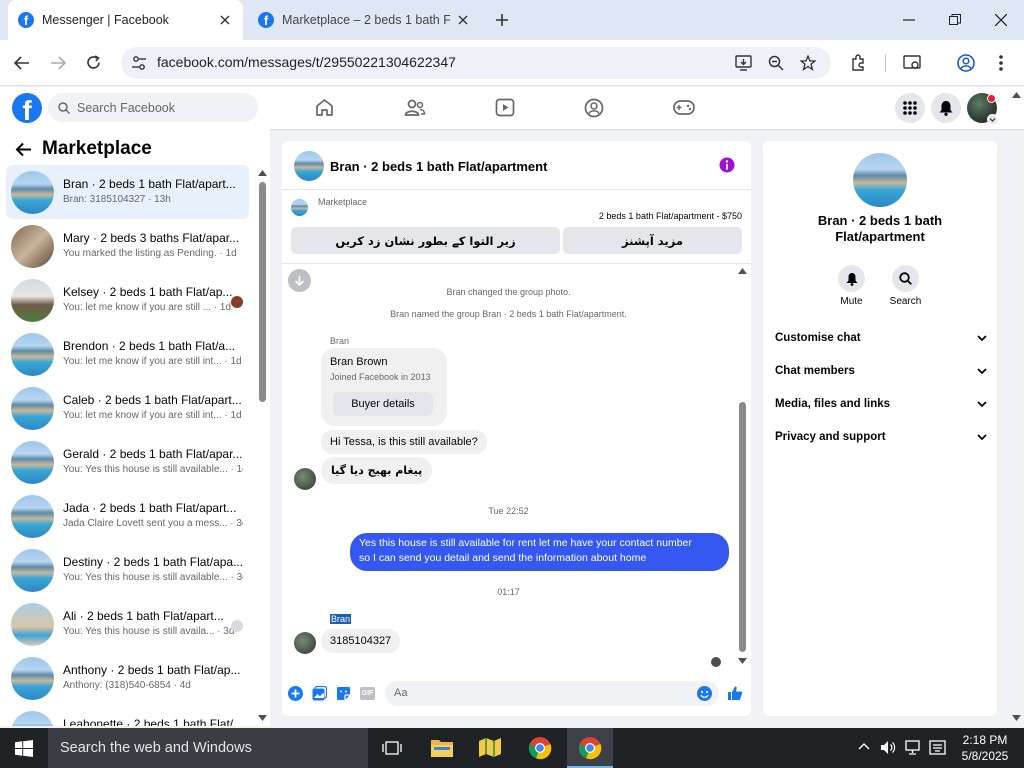 Image resolution: width=1024 pixels, height=768 pixels. I want to click on listing-line: 2 beds 1 bath Flat/apartment - $750, so click(621, 216).